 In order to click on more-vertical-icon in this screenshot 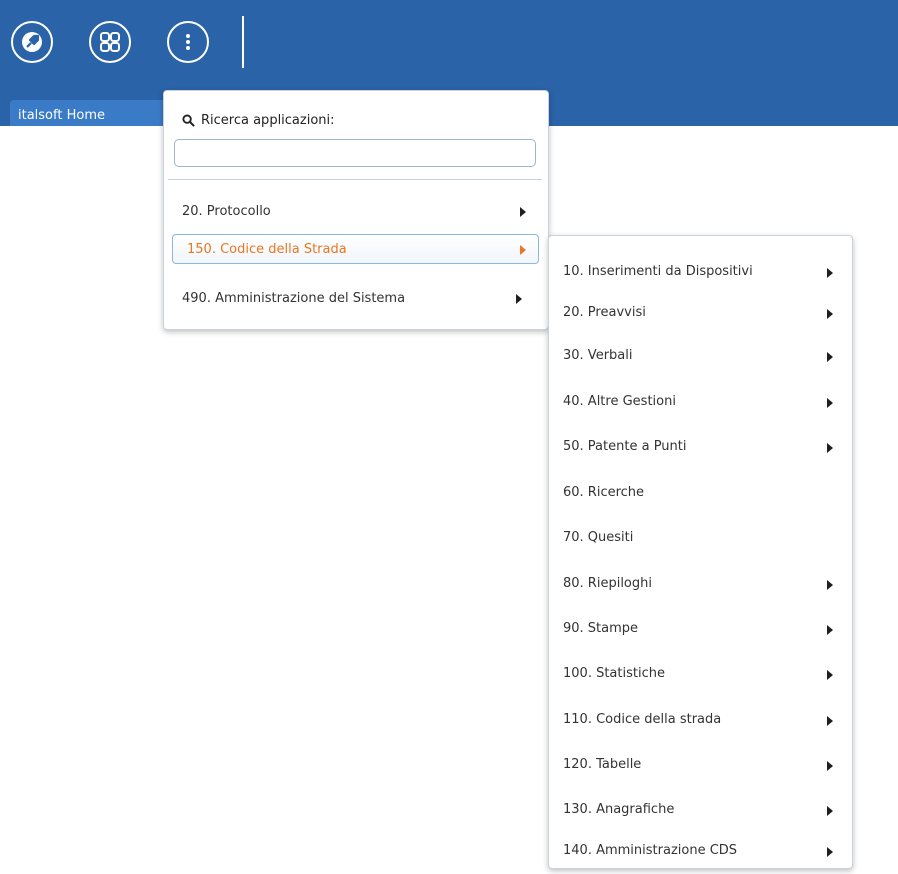, I will do `click(188, 42)`.